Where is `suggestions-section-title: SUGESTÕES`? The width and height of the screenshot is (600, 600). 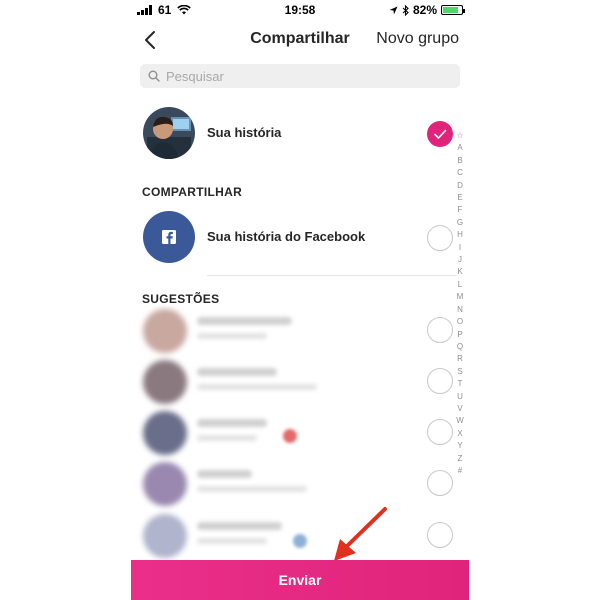
suggestions-section-title: SUGESTÕES is located at coordinates (181, 299).